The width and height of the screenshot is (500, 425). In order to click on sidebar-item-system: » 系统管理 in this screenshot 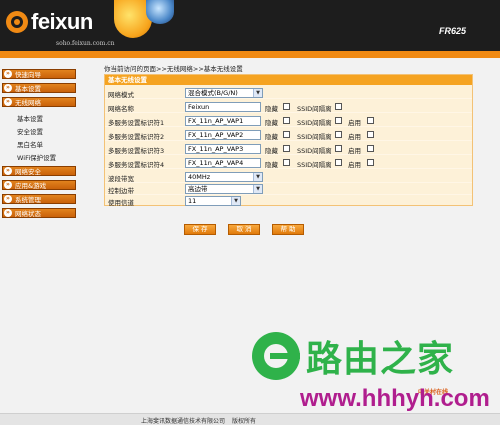, I will do `click(39, 199)`.